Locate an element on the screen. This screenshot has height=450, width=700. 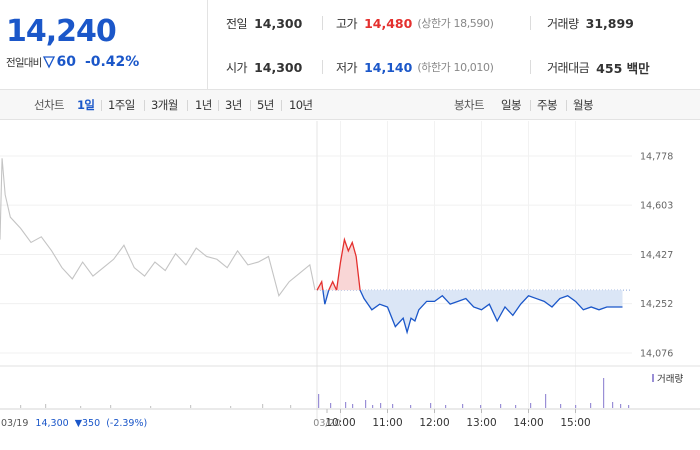
prev-day-close: 14,300 is located at coordinates (51, 423).